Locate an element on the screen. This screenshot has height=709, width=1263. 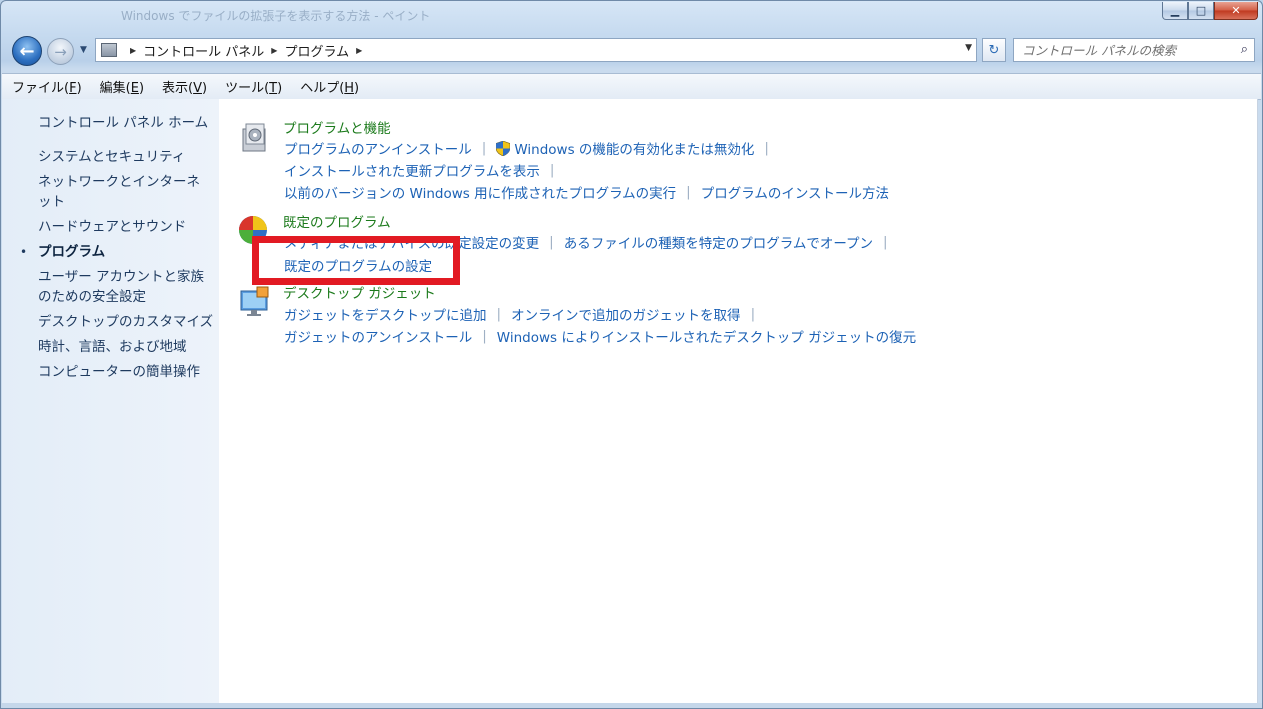
link-add-gadgets: ガジェットをデスクトップに追加 is located at coordinates (385, 314).